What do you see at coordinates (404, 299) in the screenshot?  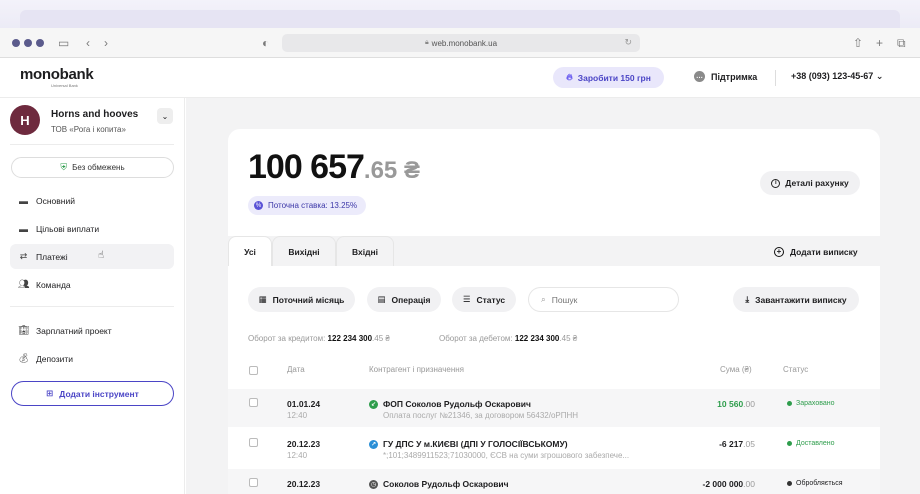 I see `filter-operation-button: ▤ Операція` at bounding box center [404, 299].